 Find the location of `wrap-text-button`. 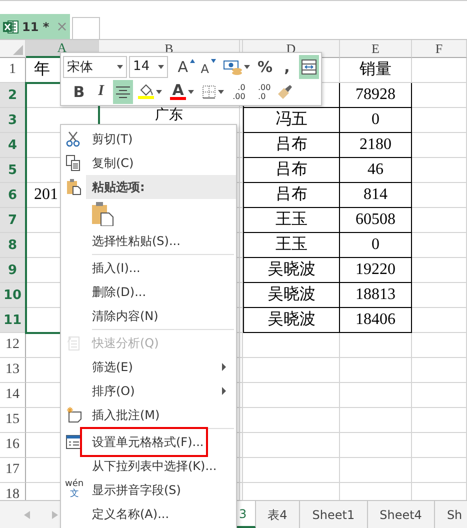

wrap-text-button is located at coordinates (308, 66).